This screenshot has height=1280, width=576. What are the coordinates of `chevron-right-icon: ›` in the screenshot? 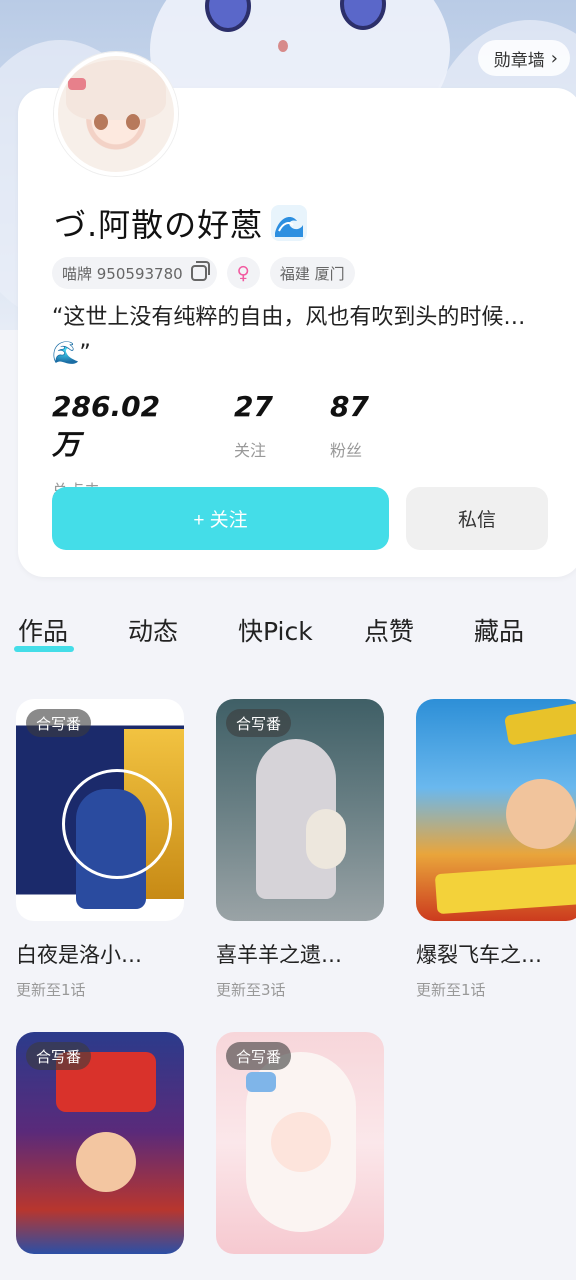 It's located at (554, 58).